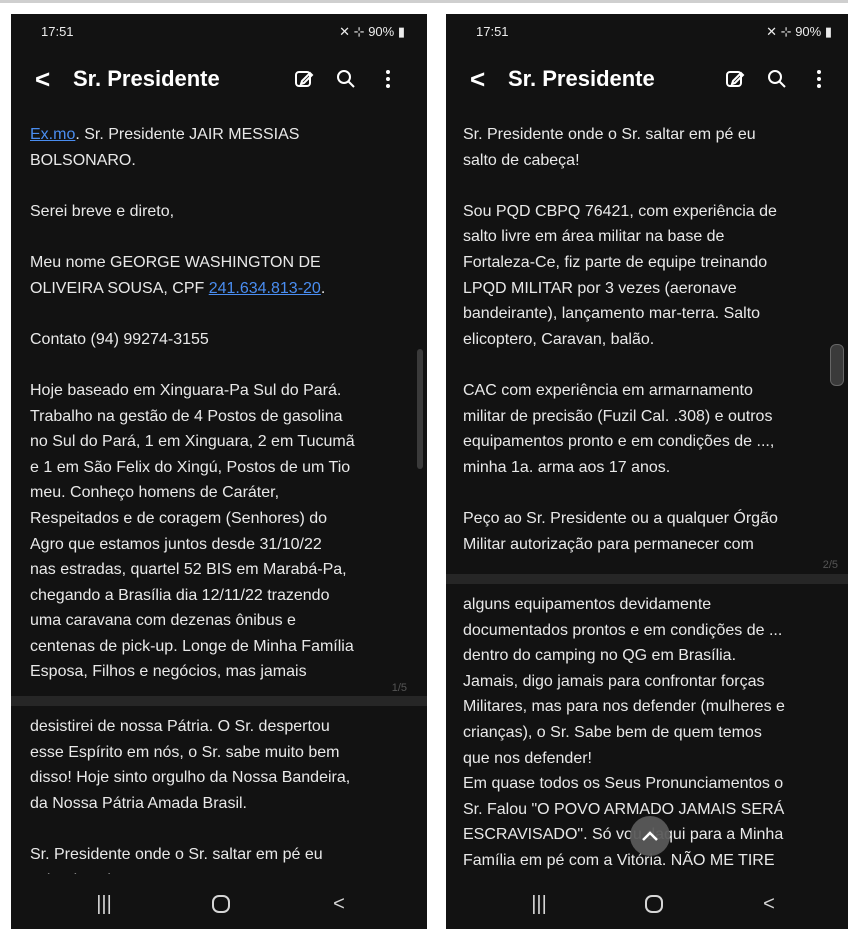  I want to click on paragraph: Serei breve e direto,, so click(102, 211).